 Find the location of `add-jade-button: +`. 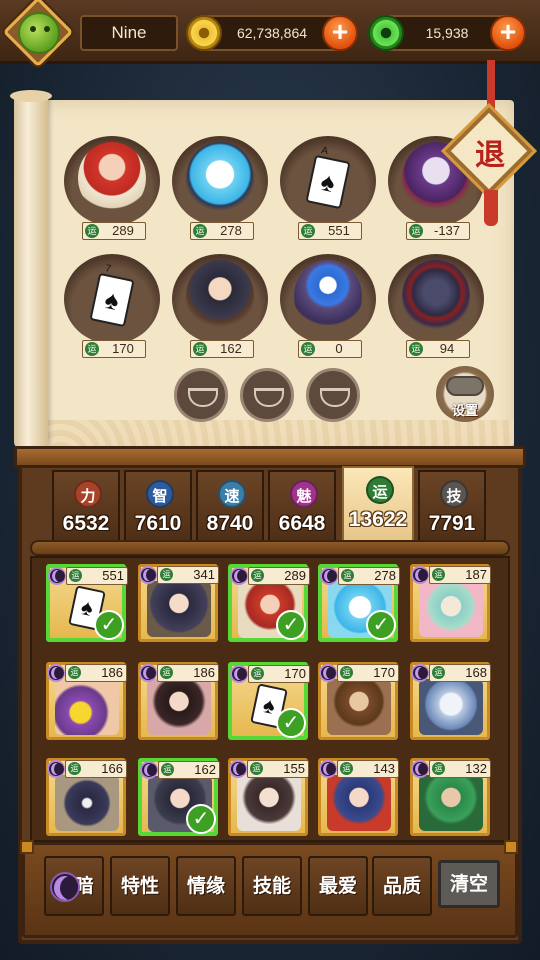

add-jade-button: + is located at coordinates (508, 33).